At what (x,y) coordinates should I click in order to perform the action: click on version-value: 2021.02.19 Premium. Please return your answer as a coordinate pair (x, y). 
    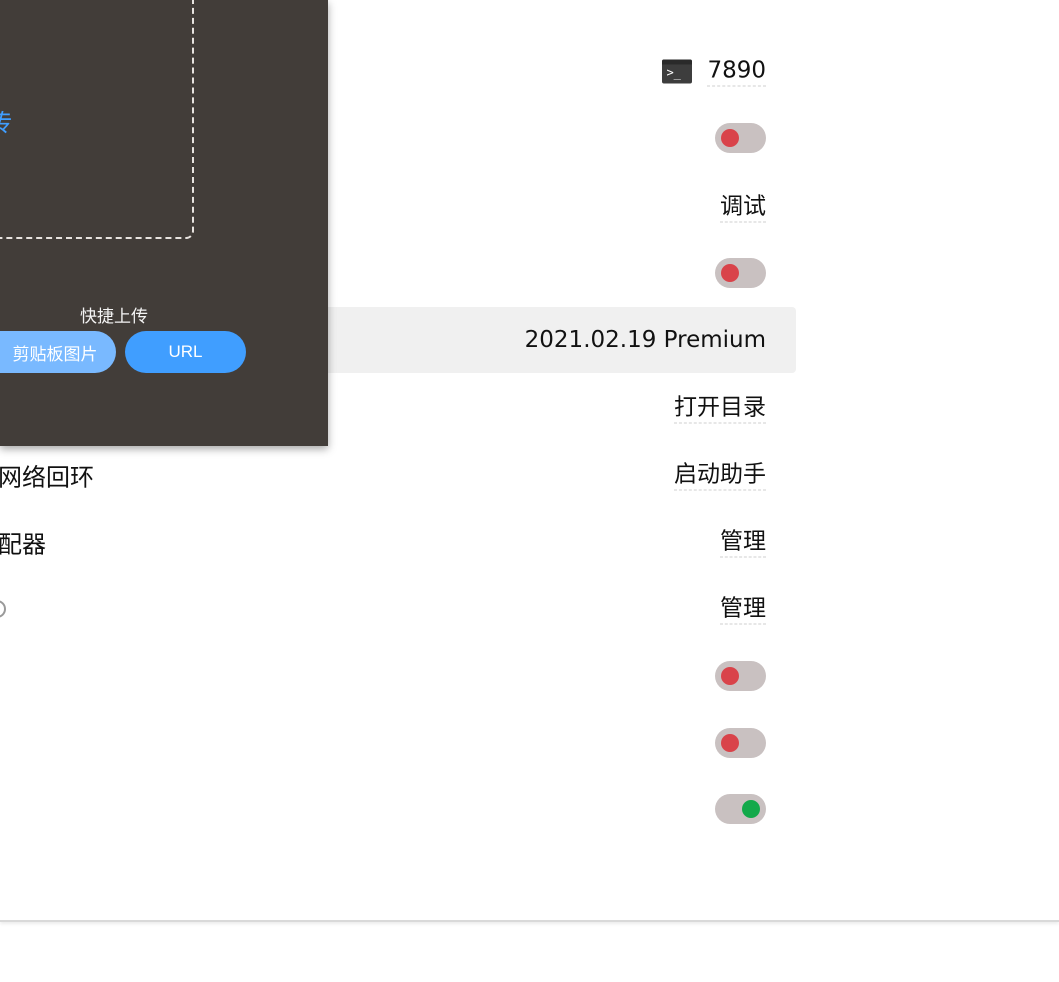
    Looking at the image, I should click on (645, 340).